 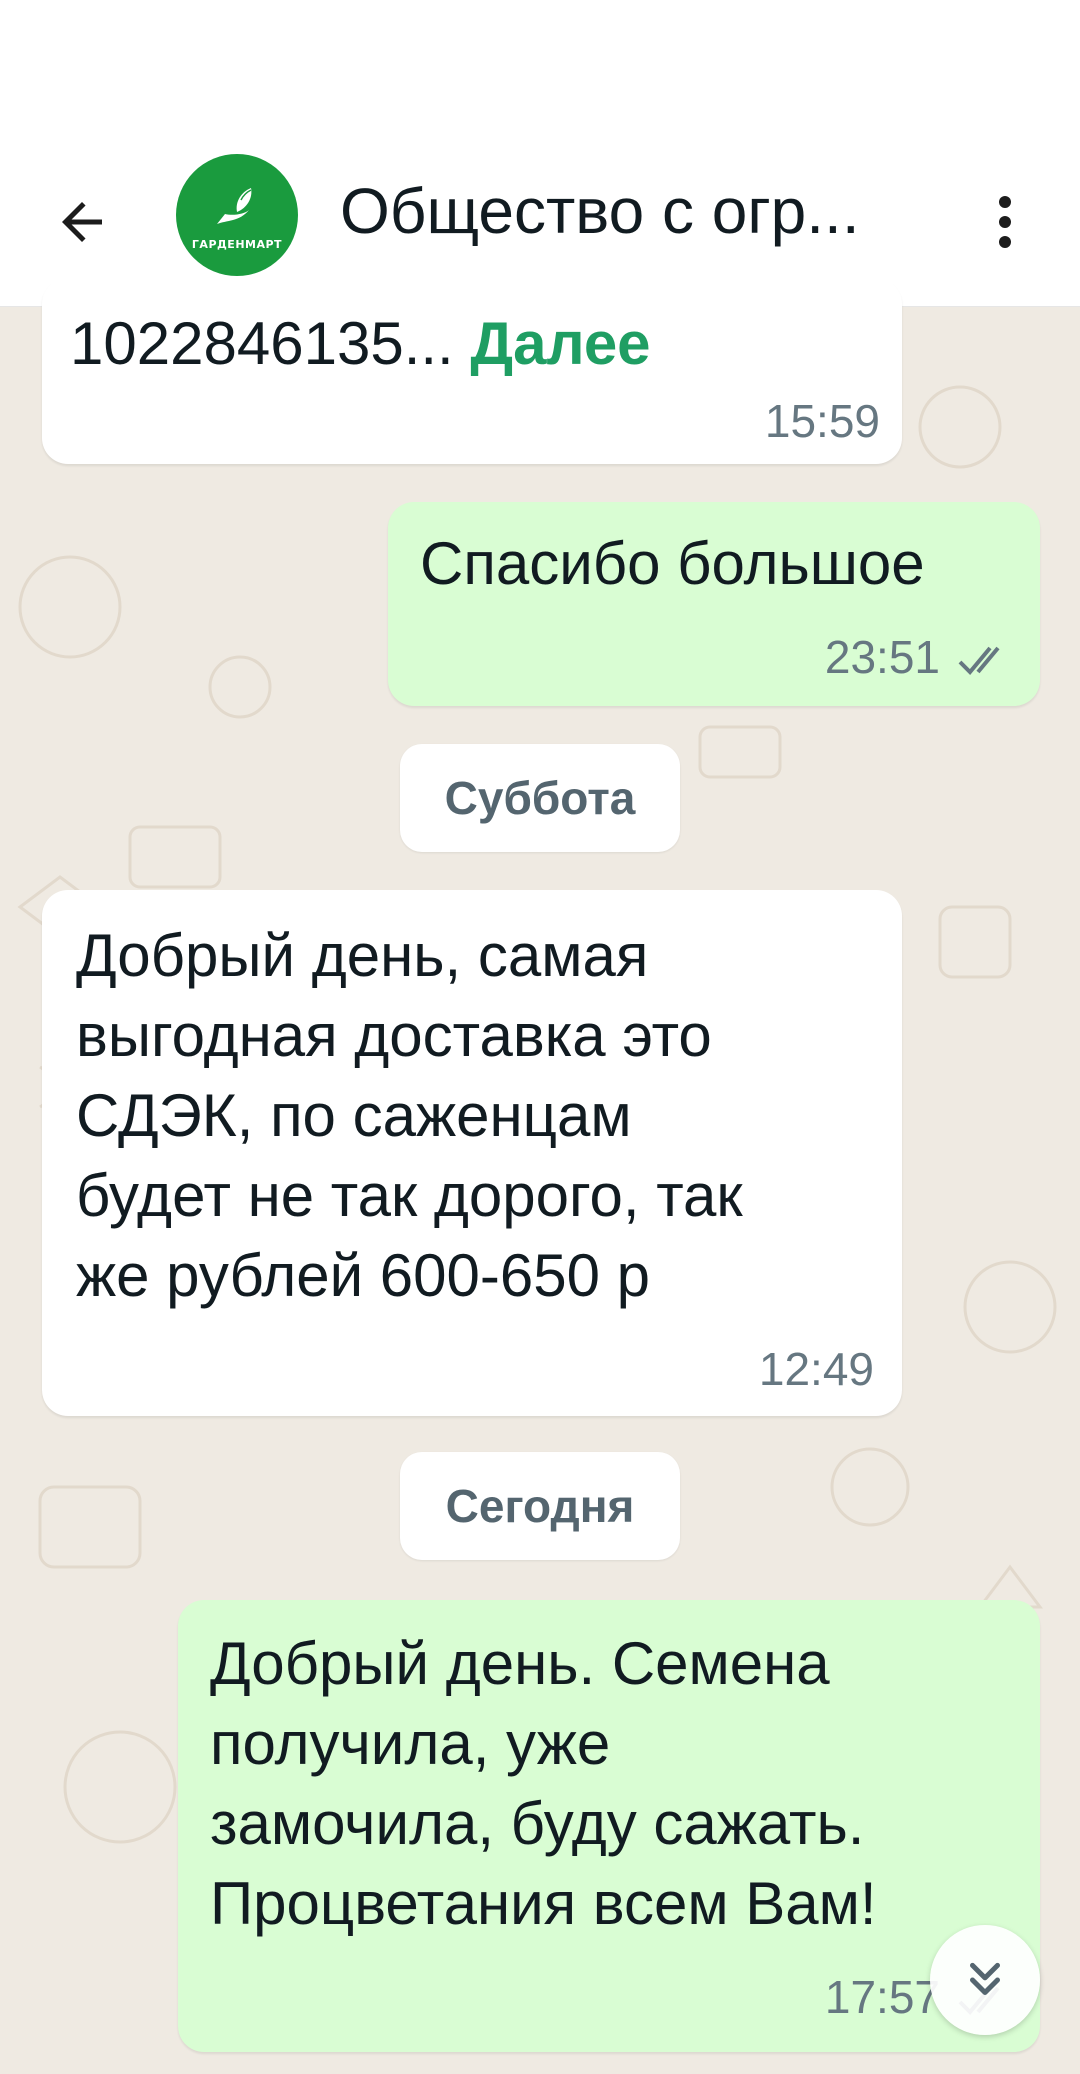 I want to click on message-text: Спасибо большое, so click(x=672, y=563).